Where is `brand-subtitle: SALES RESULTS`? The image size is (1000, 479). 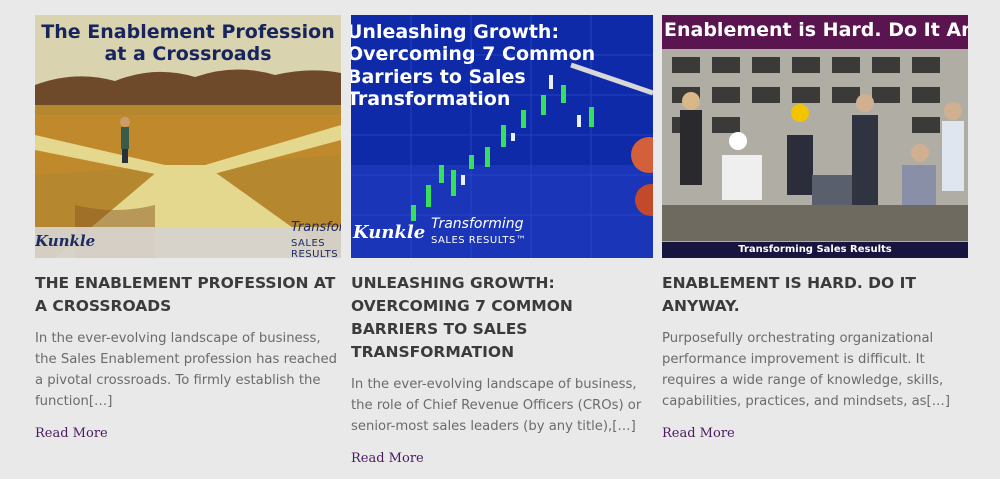
brand-subtitle: SALES RESULTS is located at coordinates (315, 248).